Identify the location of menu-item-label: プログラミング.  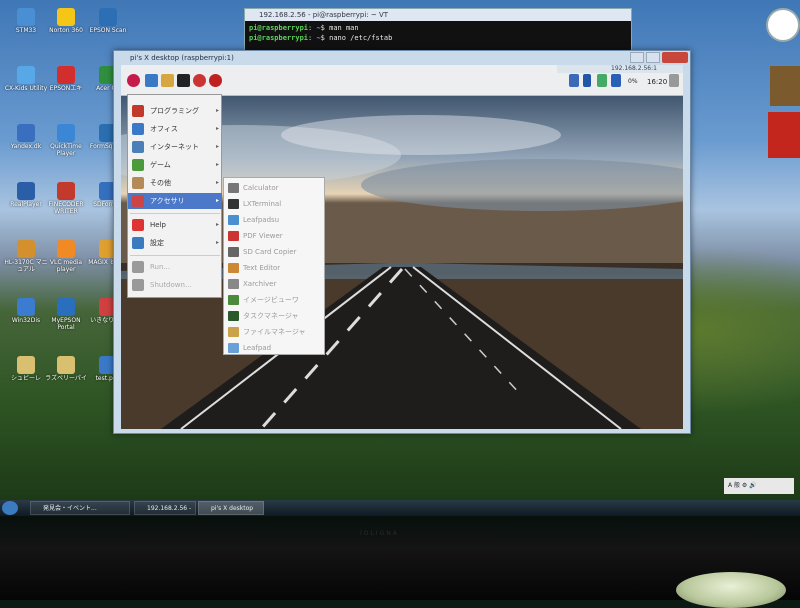
(174, 111).